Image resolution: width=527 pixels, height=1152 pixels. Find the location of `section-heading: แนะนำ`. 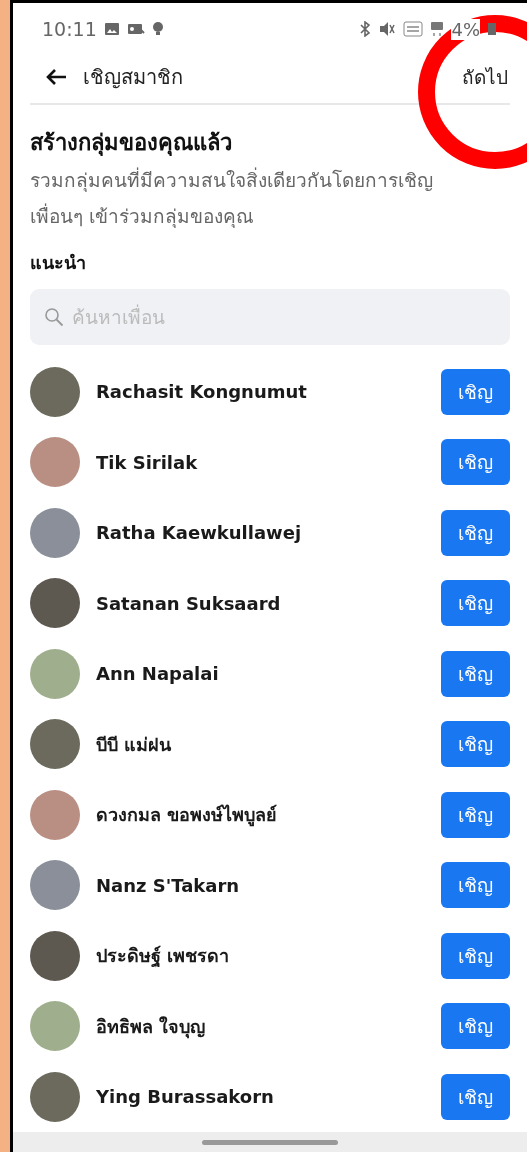

section-heading: แนะนำ is located at coordinates (58, 262).